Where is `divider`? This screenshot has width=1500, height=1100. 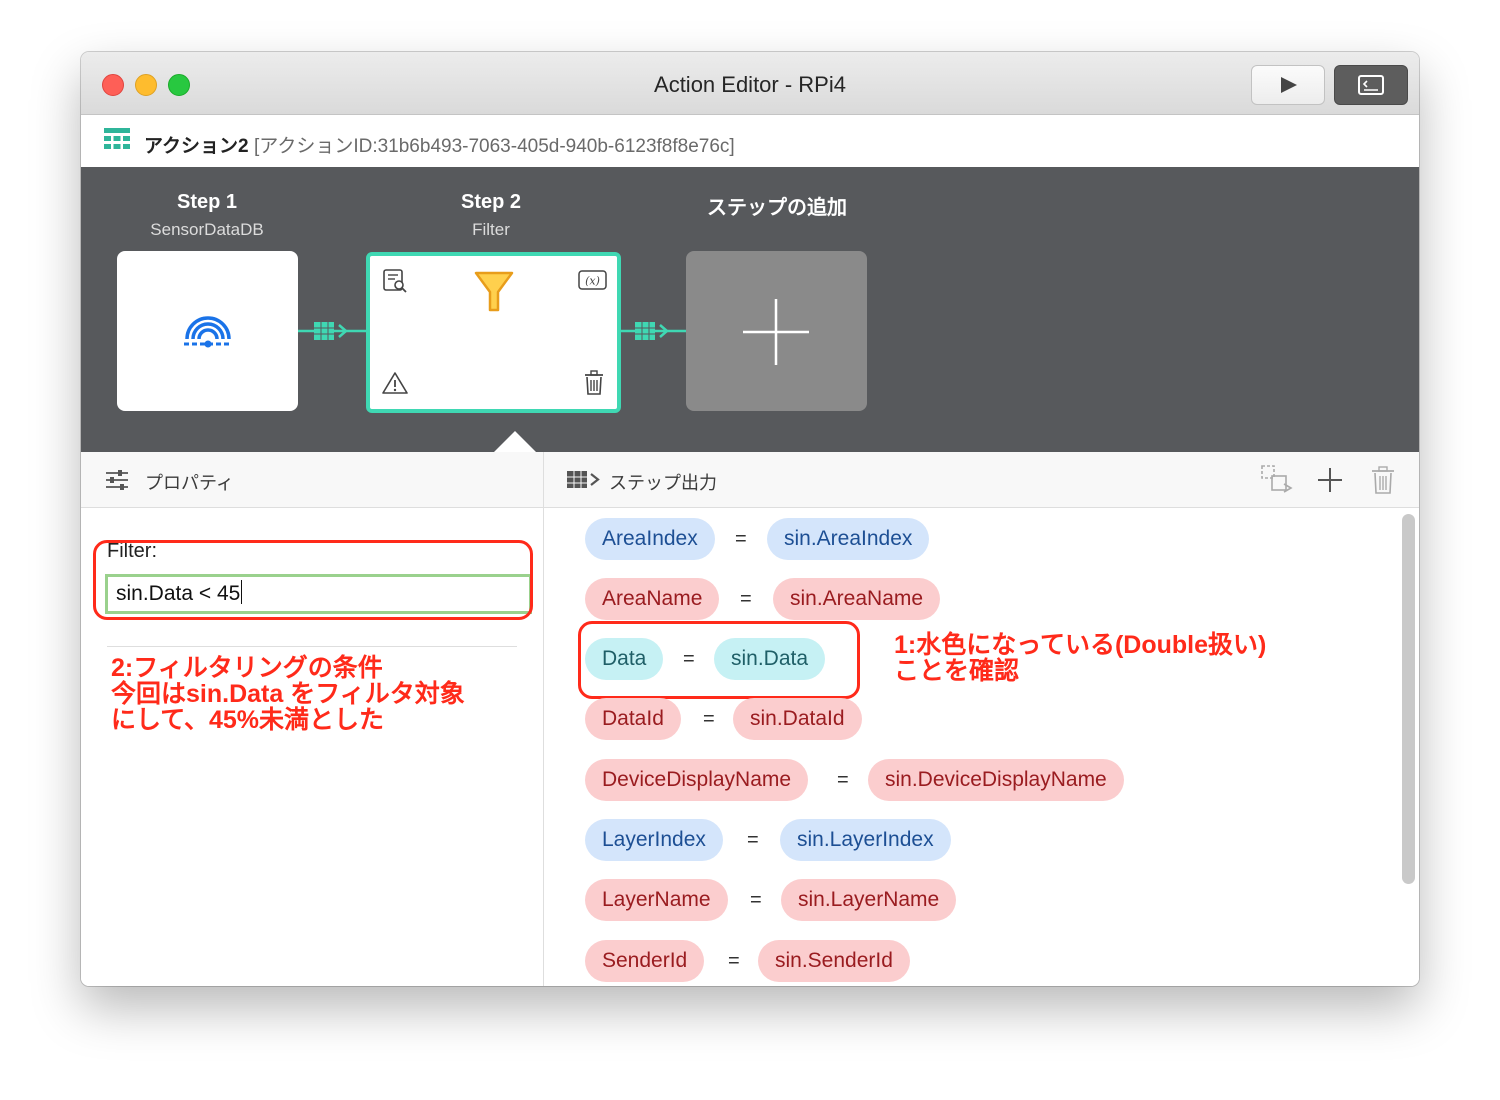 divider is located at coordinates (312, 646).